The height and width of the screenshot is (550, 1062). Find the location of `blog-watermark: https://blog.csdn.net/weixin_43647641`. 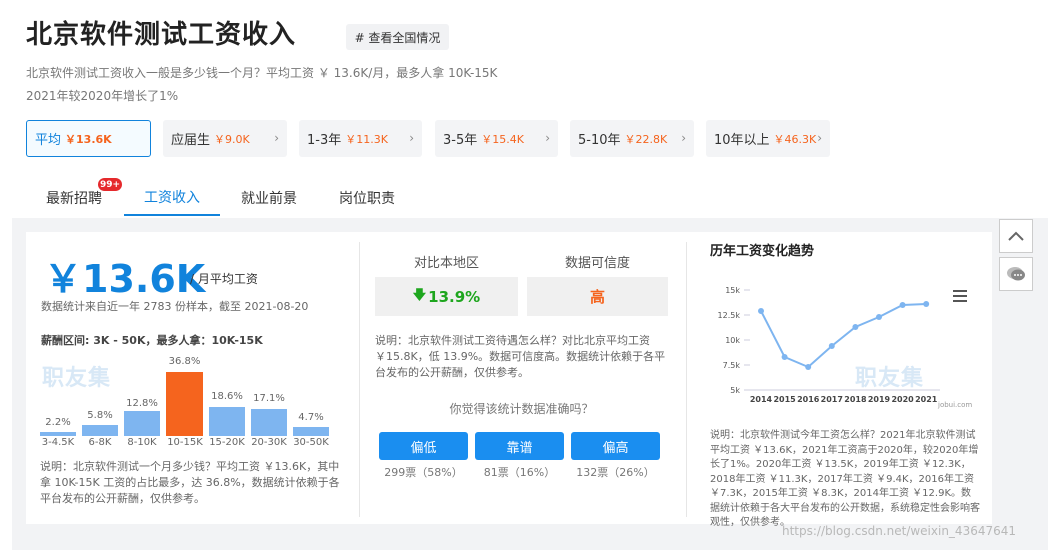

blog-watermark: https://blog.csdn.net/weixin_43647641 is located at coordinates (899, 531).